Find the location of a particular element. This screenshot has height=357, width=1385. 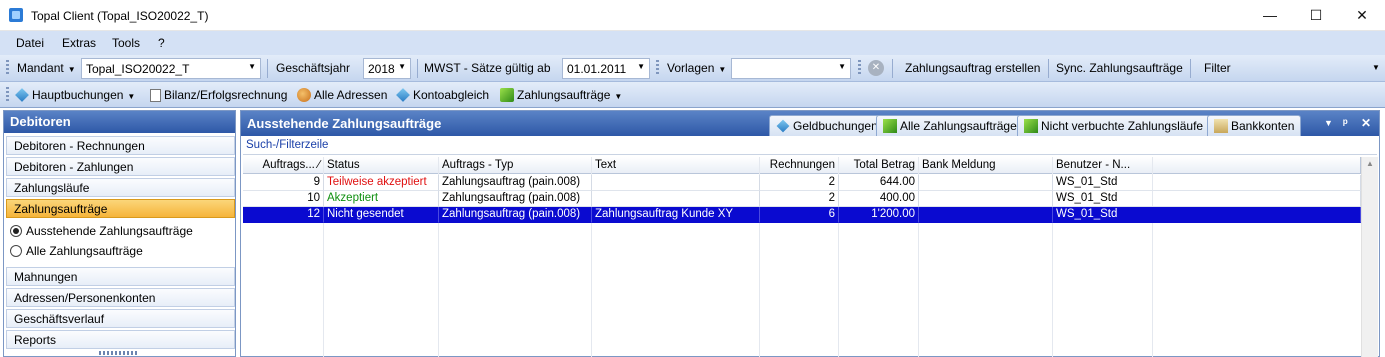

people-icon is located at coordinates (304, 95).